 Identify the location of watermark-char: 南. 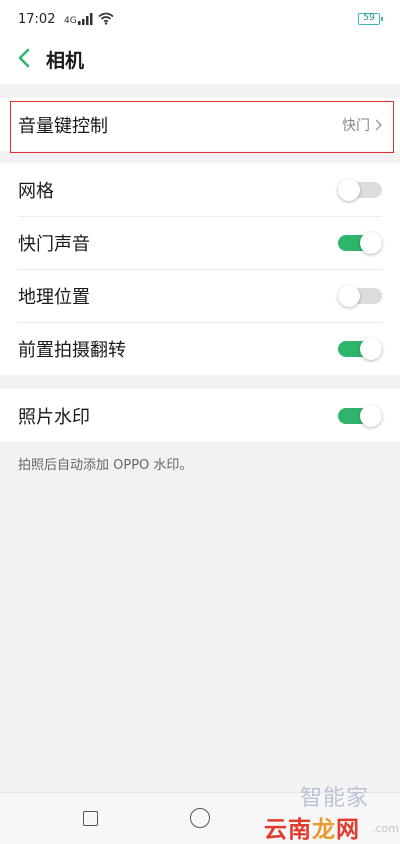
(300, 830).